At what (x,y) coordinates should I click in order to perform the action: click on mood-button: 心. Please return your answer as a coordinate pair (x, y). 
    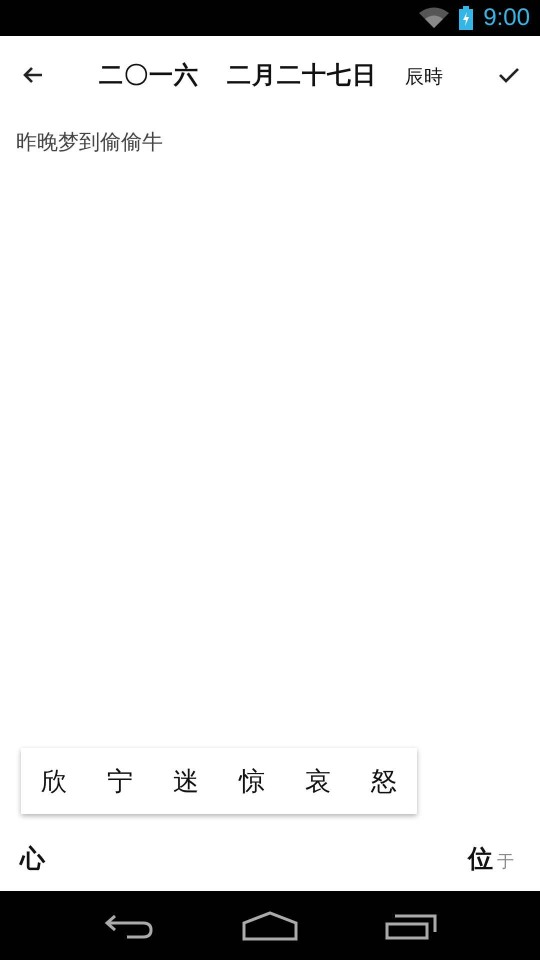
    Looking at the image, I should click on (32, 859).